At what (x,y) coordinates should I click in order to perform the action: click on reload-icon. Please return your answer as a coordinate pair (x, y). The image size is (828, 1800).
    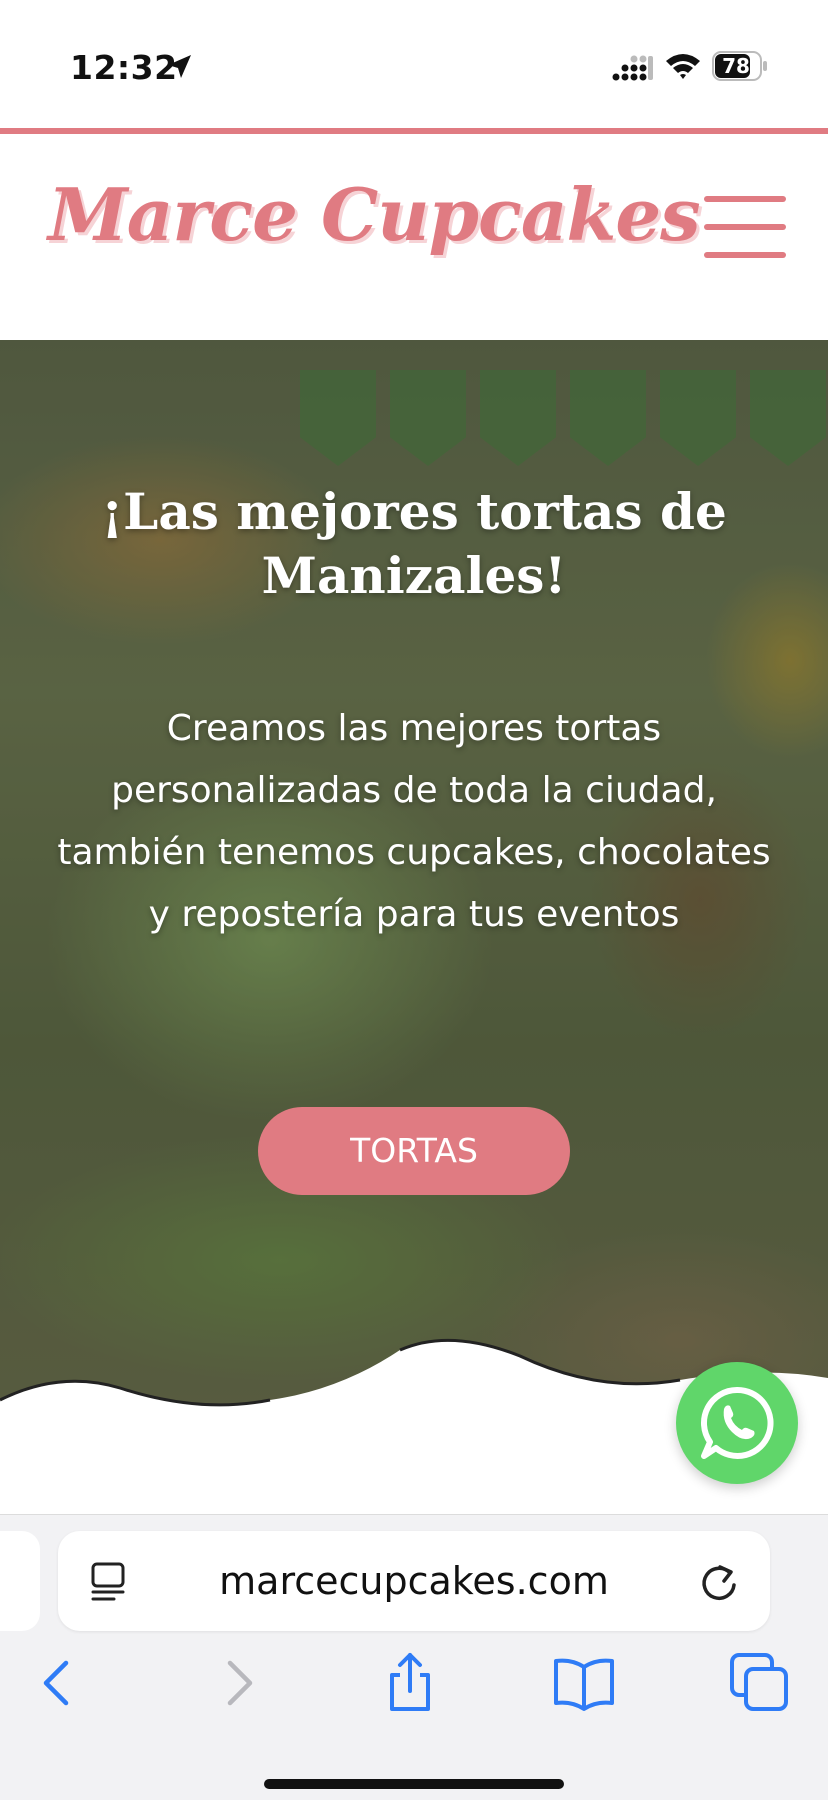
    Looking at the image, I should click on (719, 1582).